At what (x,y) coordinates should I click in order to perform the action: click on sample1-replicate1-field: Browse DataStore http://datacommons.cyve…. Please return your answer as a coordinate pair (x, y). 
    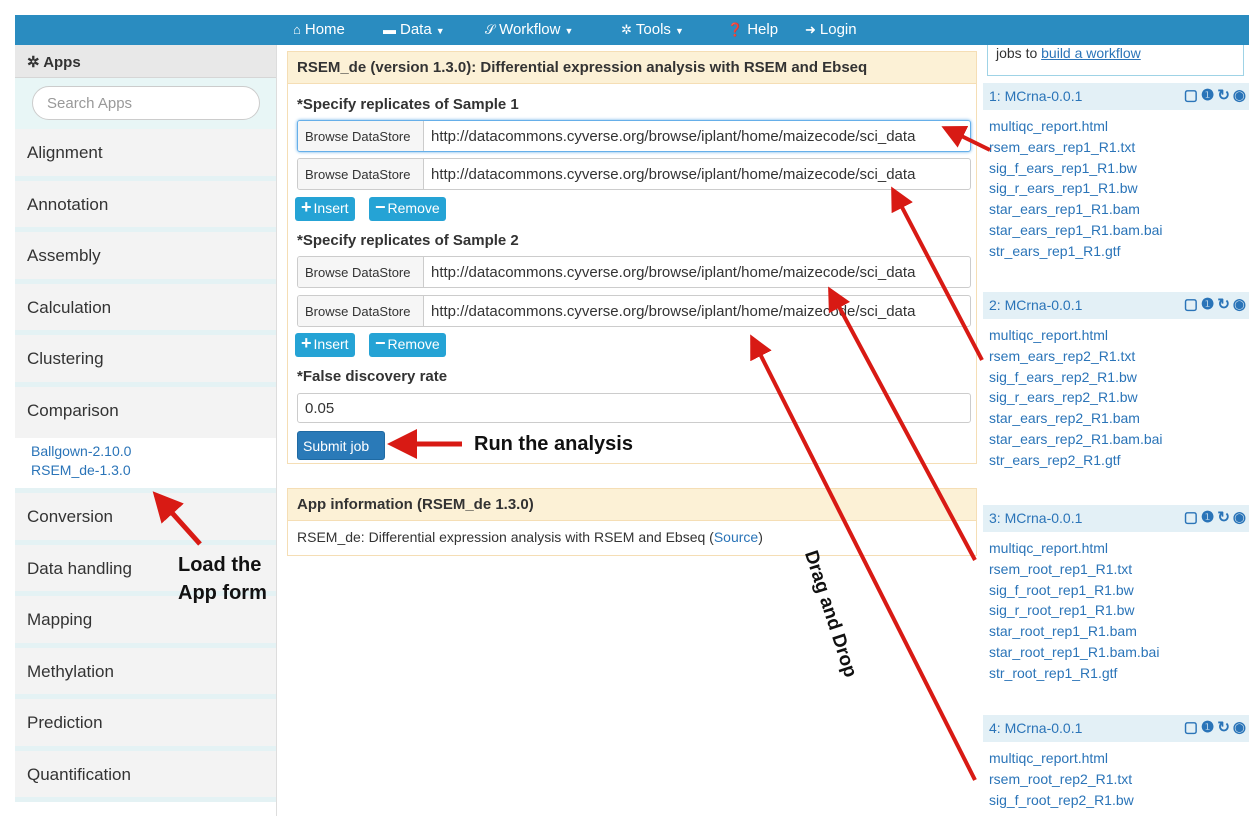
    Looking at the image, I should click on (634, 136).